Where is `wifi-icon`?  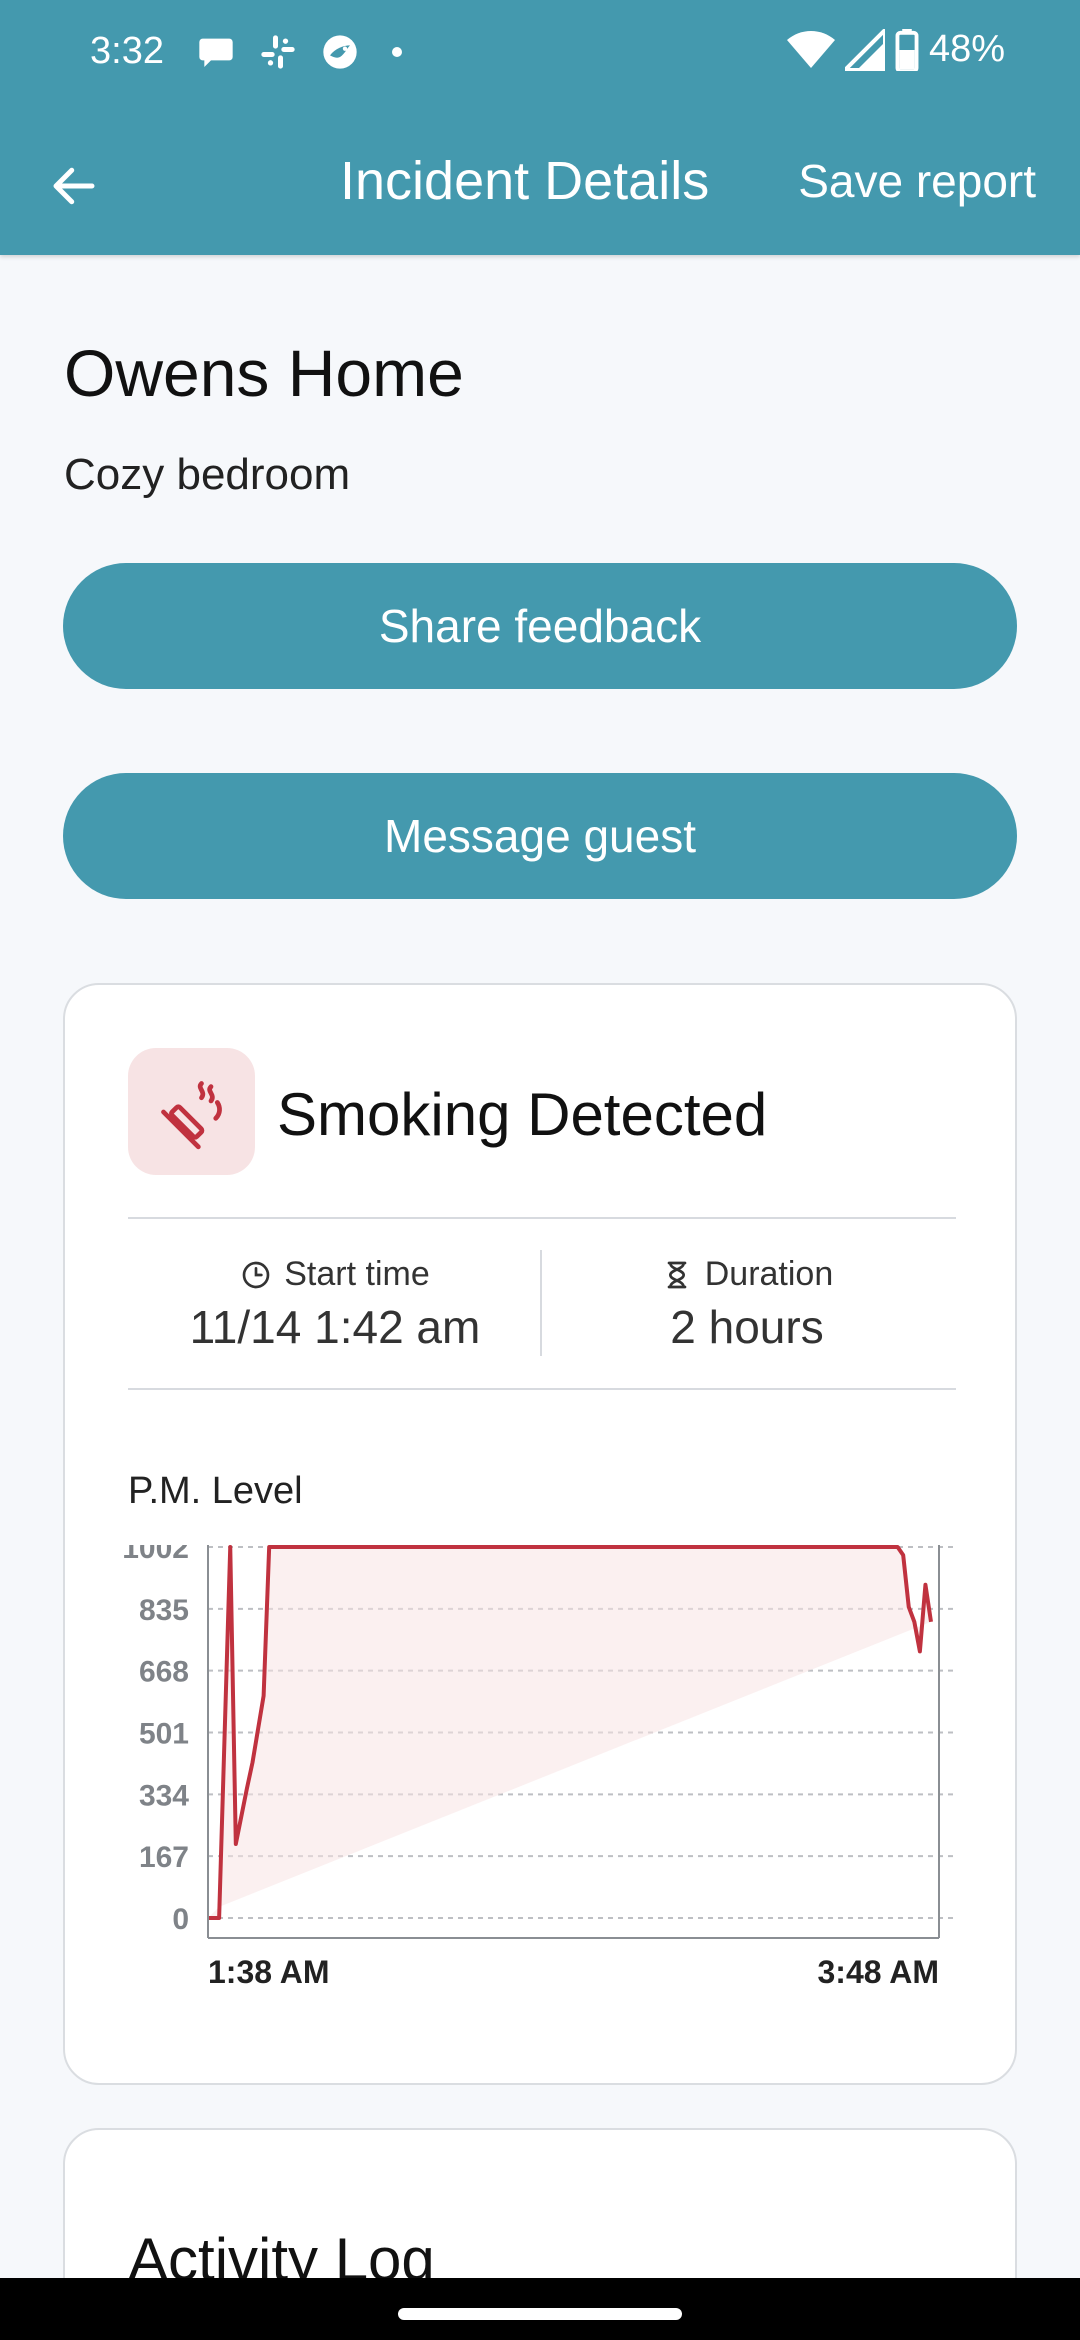
wifi-icon is located at coordinates (810, 49).